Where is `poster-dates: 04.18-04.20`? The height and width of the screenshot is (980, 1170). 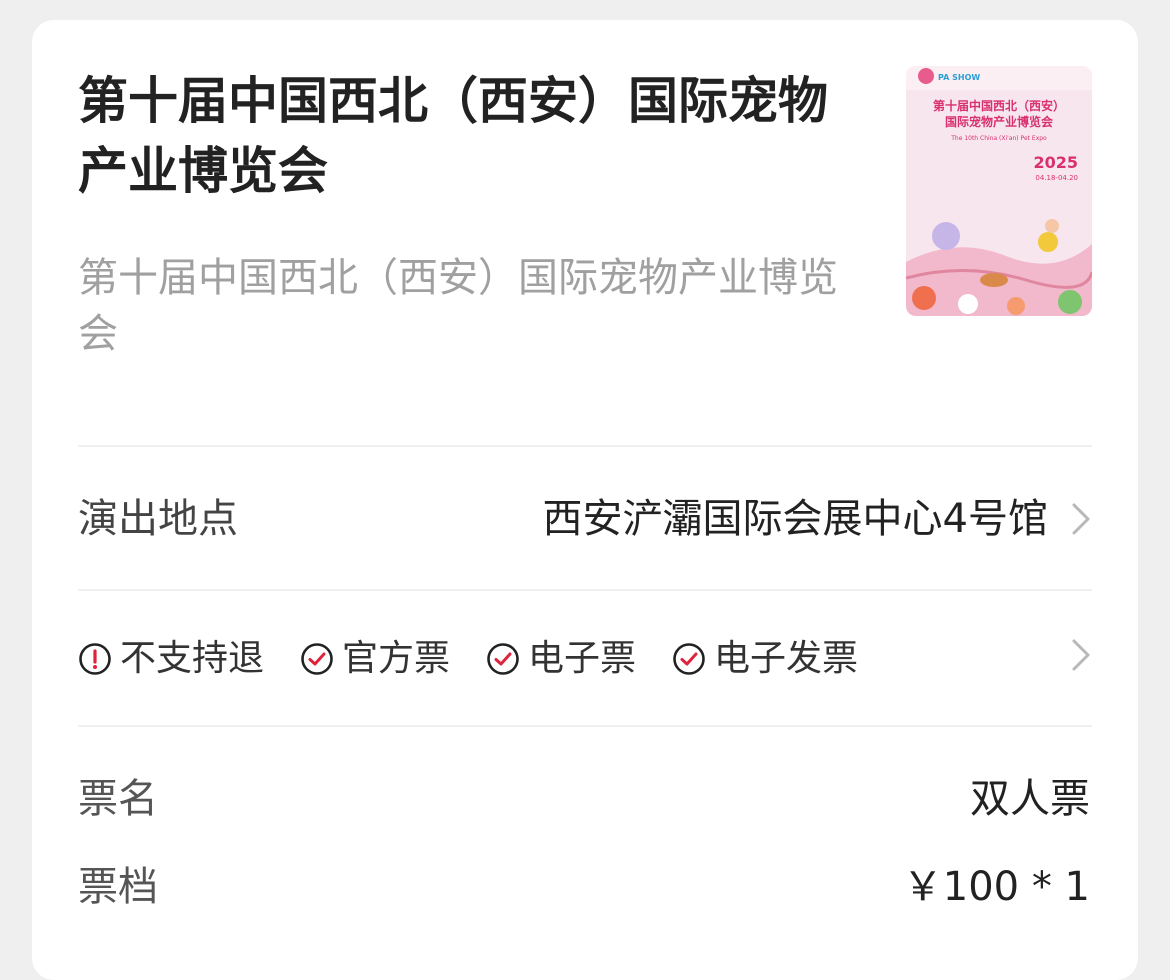 poster-dates: 04.18-04.20 is located at coordinates (1056, 178).